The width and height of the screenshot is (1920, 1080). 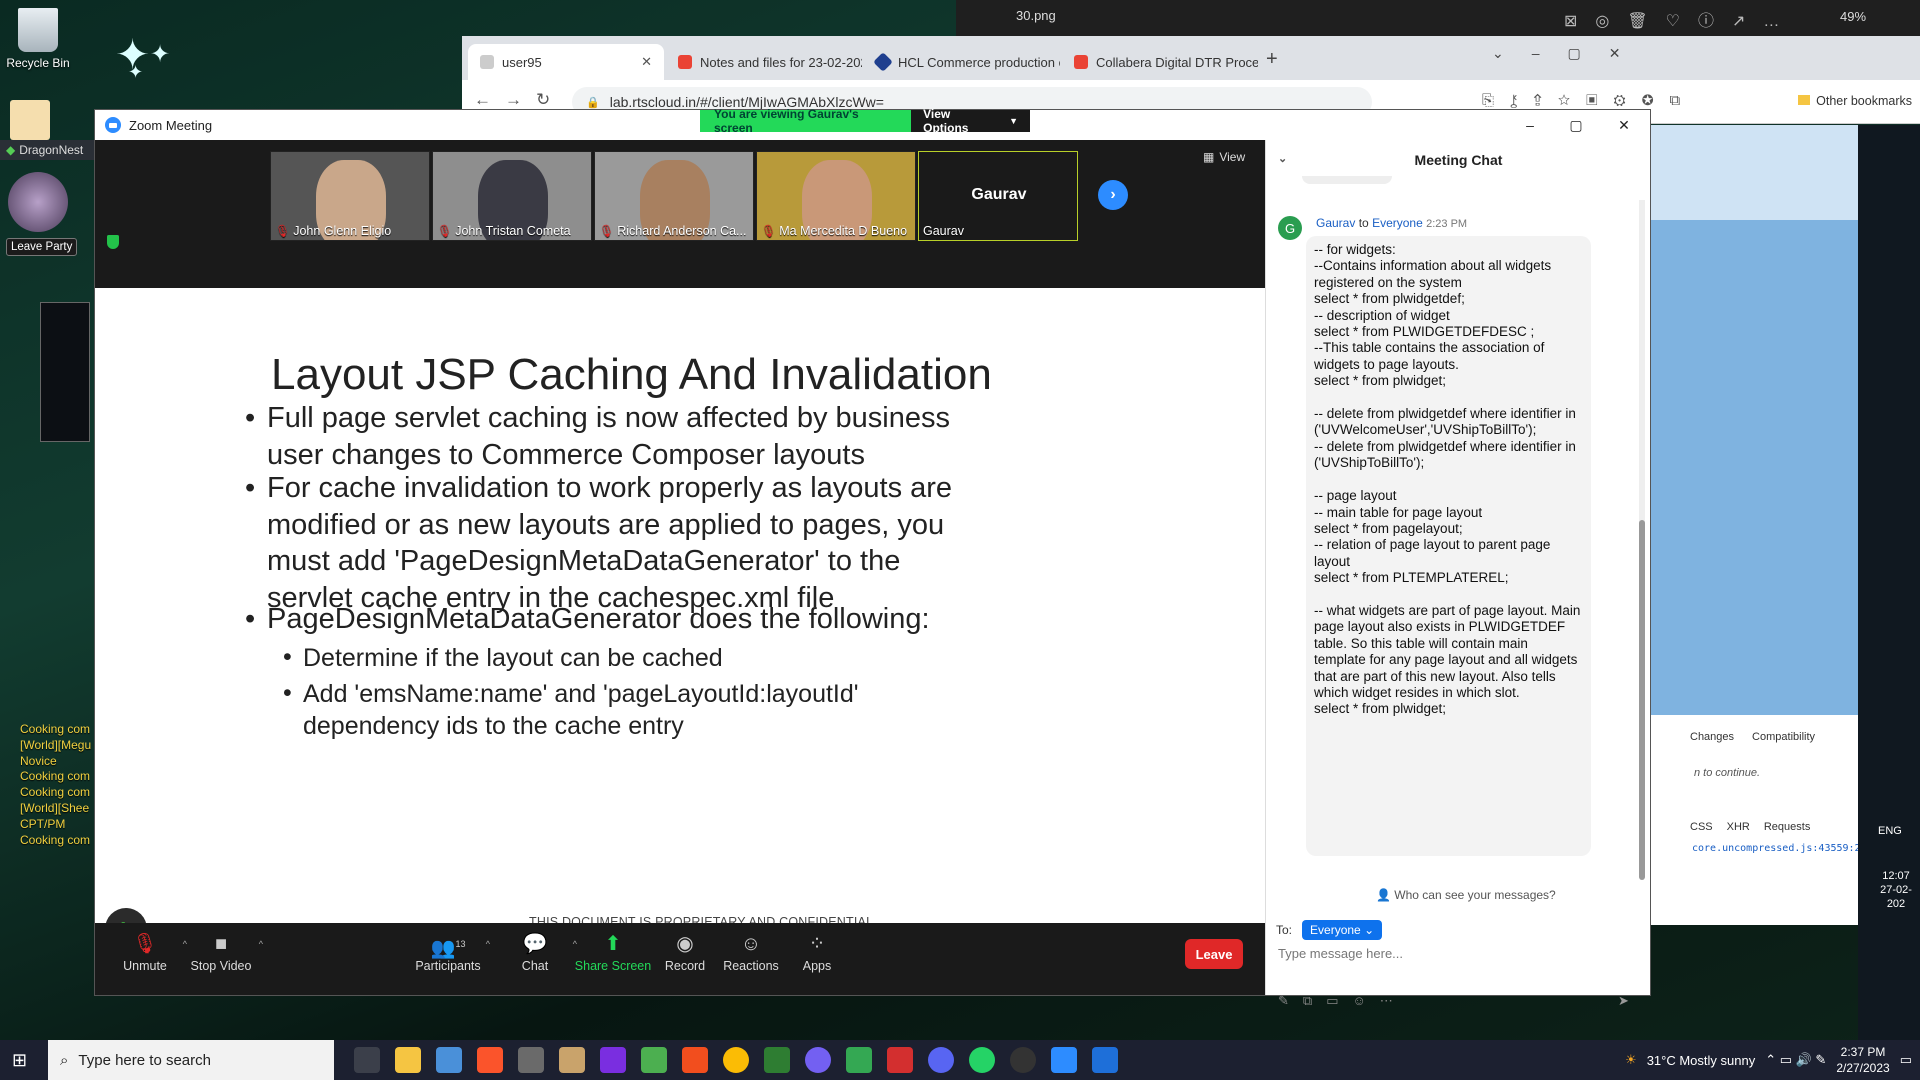 What do you see at coordinates (48, 150) in the screenshot?
I see `dragonnest-title: ◆ DragonNest` at bounding box center [48, 150].